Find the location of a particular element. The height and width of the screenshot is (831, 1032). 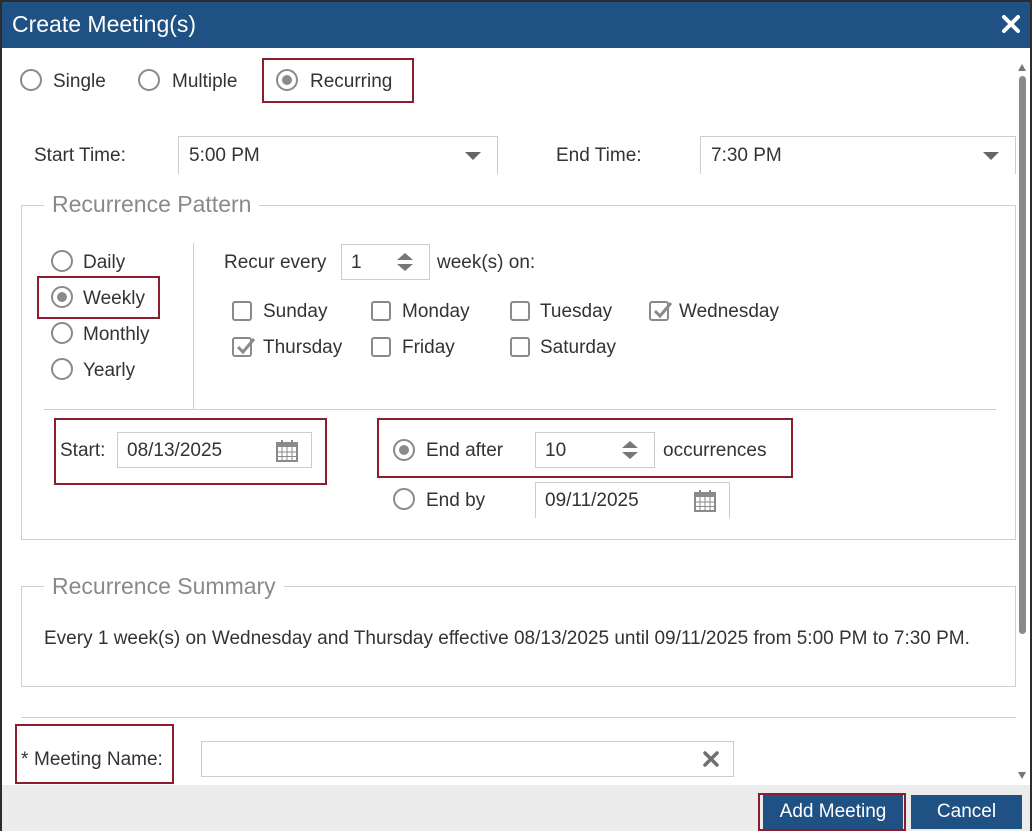

required-marker: * is located at coordinates (25, 759).